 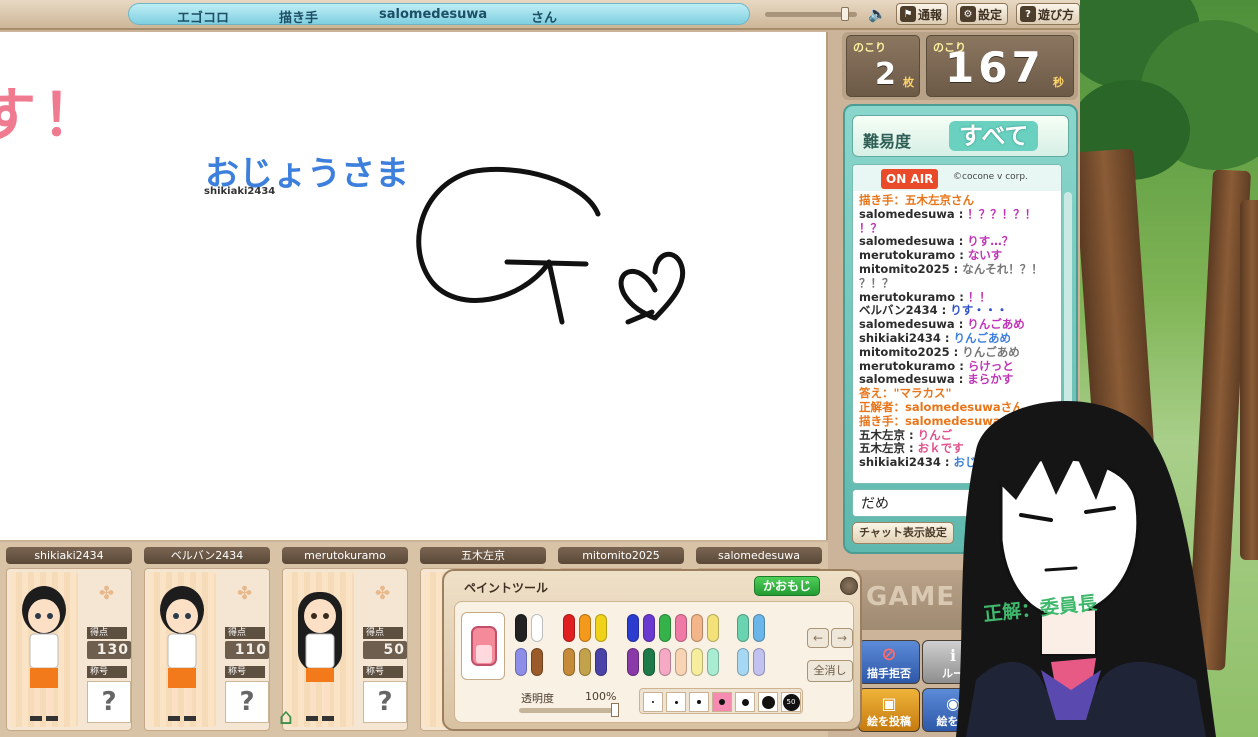 I want to click on chat-message: mitomito2025 : りんごあめ, so click(x=939, y=352).